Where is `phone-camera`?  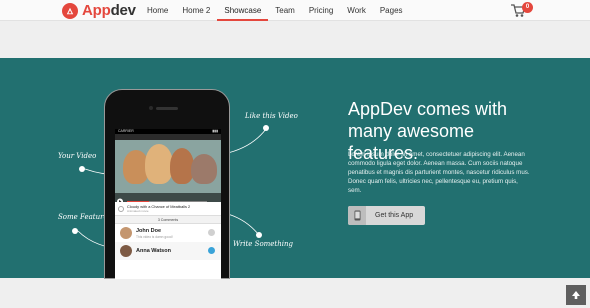 phone-camera is located at coordinates (151, 108).